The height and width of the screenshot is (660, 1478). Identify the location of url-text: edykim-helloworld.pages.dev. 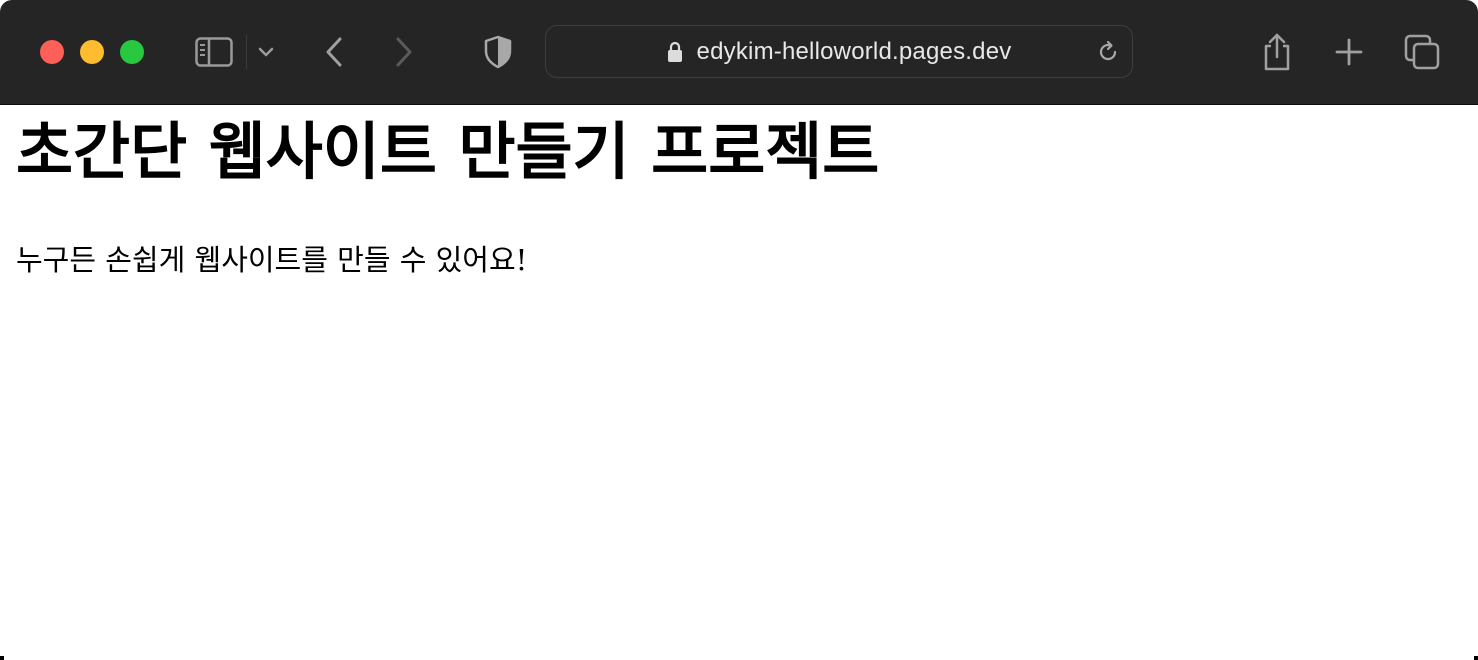
(854, 51).